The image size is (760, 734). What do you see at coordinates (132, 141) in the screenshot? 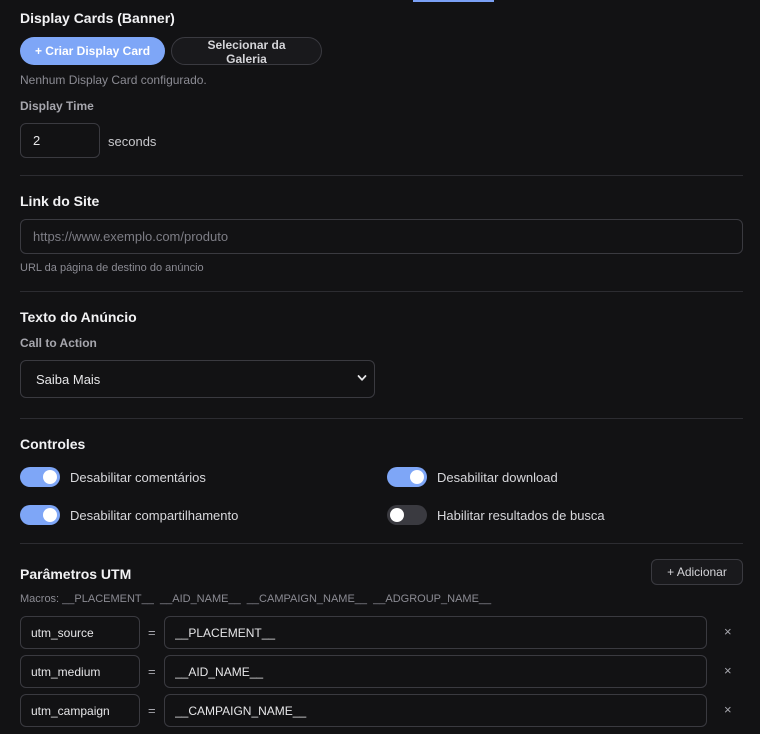
I see `display-time-unit: seconds` at bounding box center [132, 141].